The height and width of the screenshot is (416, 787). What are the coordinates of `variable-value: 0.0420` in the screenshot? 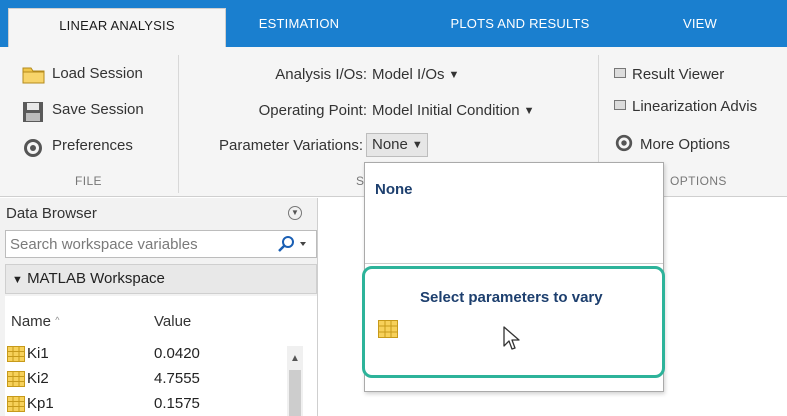 It's located at (177, 353).